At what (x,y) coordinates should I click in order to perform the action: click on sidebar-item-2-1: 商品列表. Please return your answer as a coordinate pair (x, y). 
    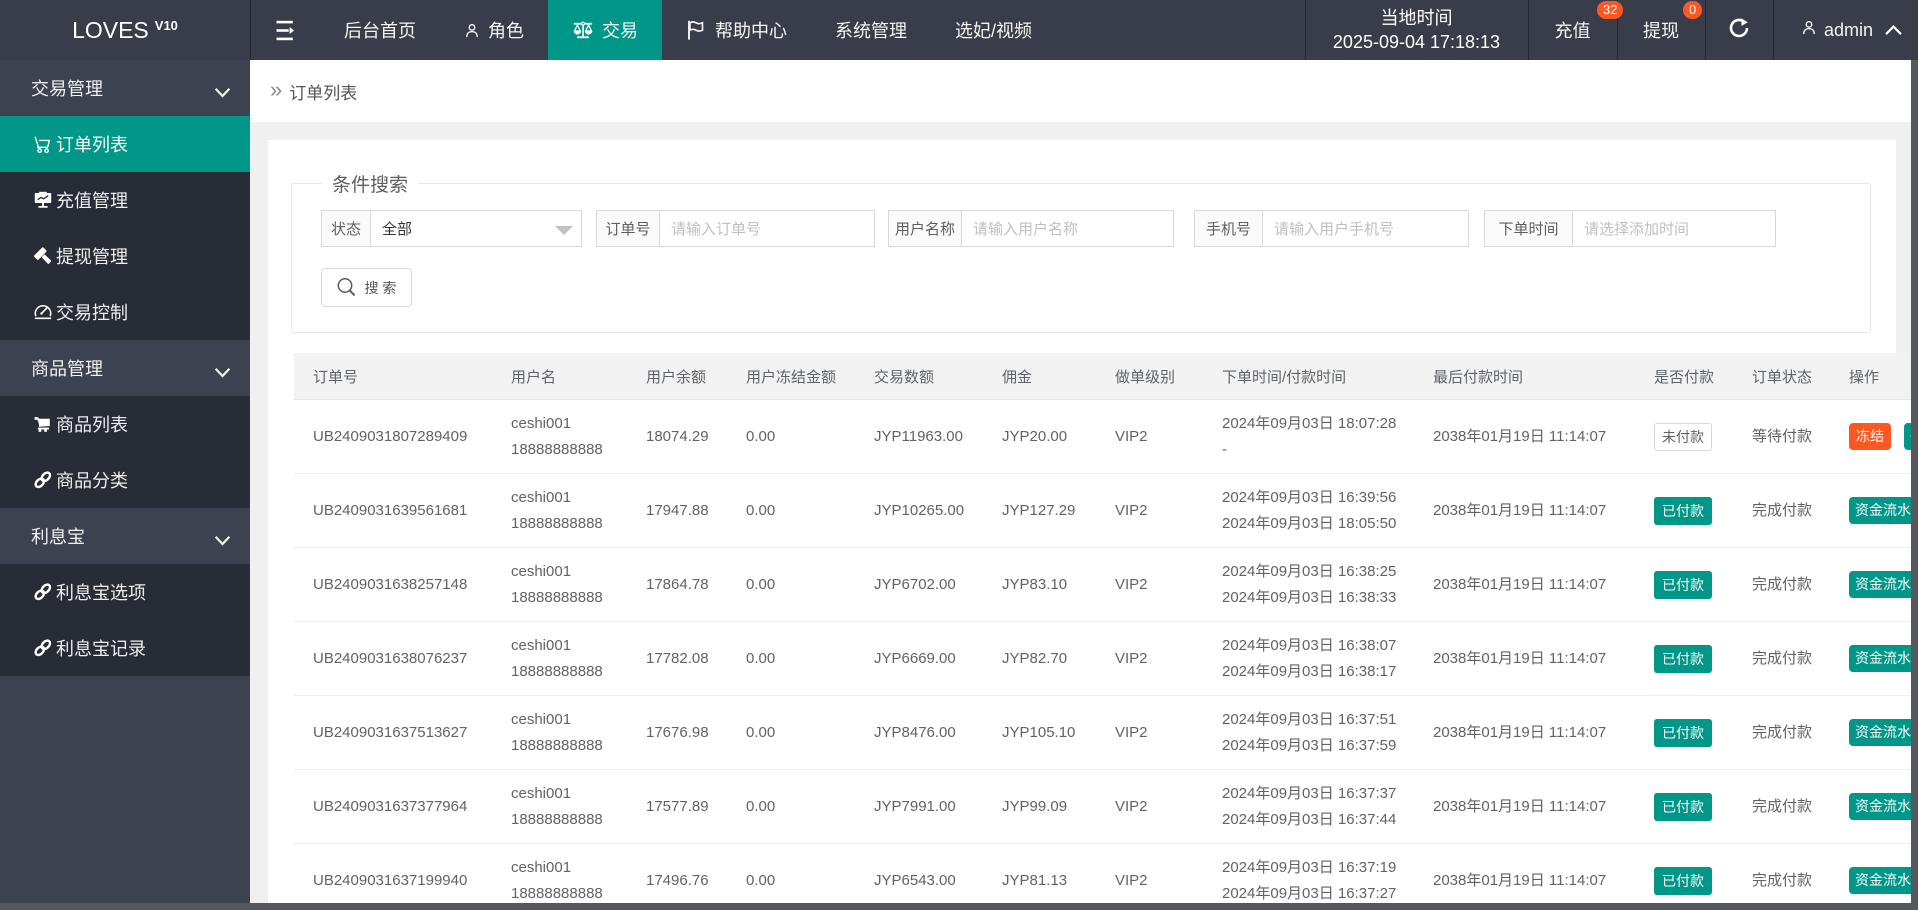
    Looking at the image, I should click on (125, 424).